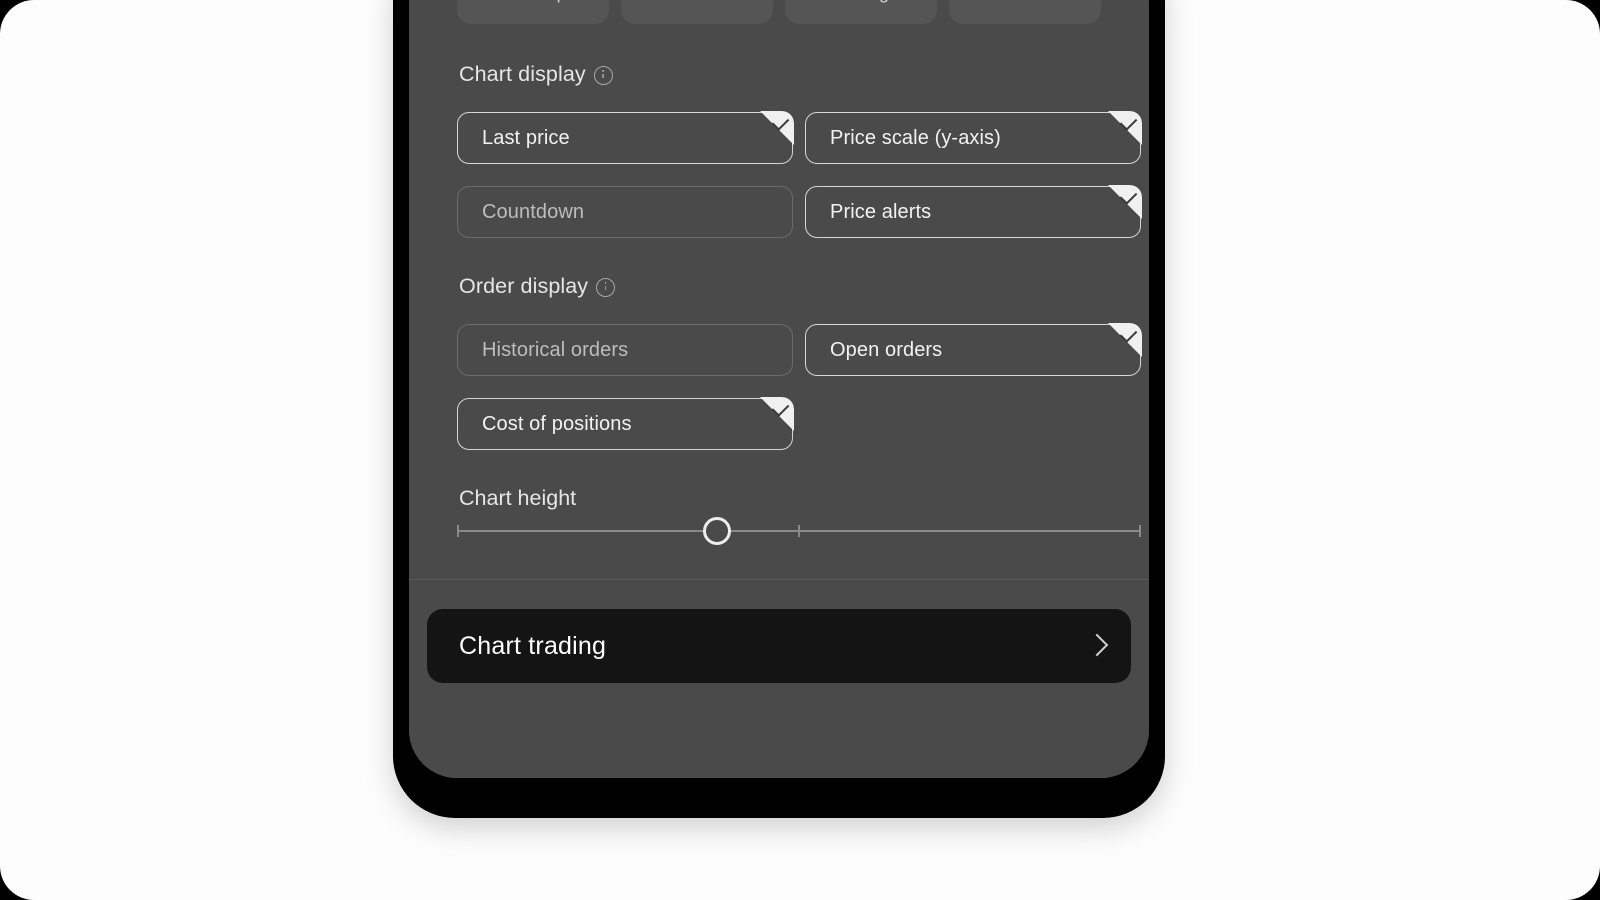 Image resolution: width=1600 pixels, height=900 pixels. What do you see at coordinates (1025, 2) in the screenshot?
I see `toolbar-label-more: More` at bounding box center [1025, 2].